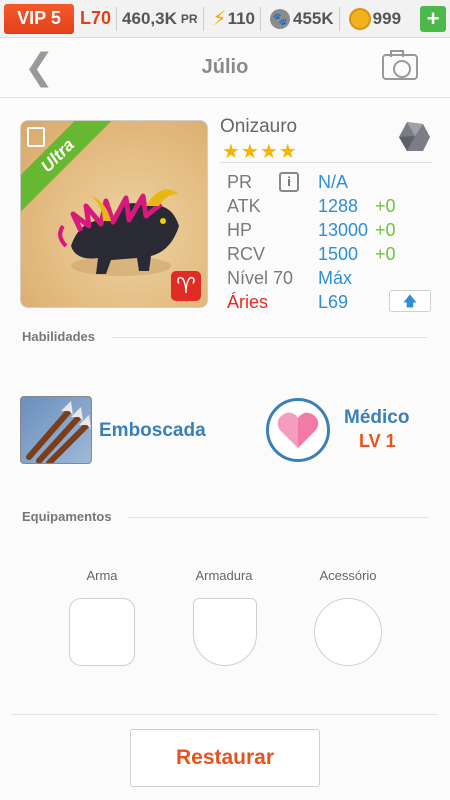 The image size is (450, 800). Describe the element at coordinates (225, 68) in the screenshot. I see `page-header: ❮ Júlio` at that location.